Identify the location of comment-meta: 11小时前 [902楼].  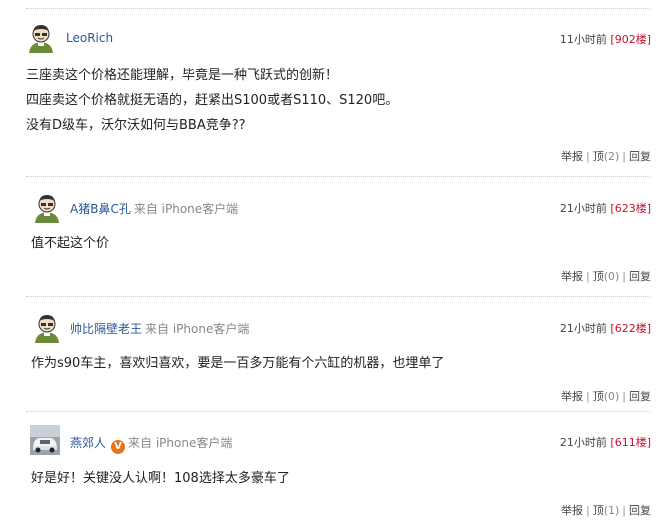
(605, 39).